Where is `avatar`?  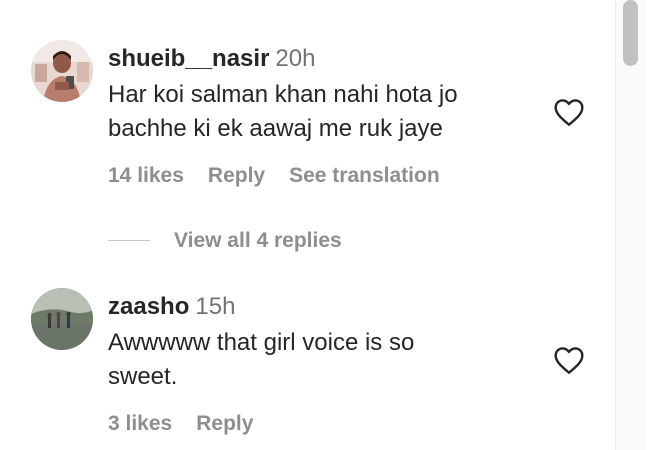 avatar is located at coordinates (62, 319).